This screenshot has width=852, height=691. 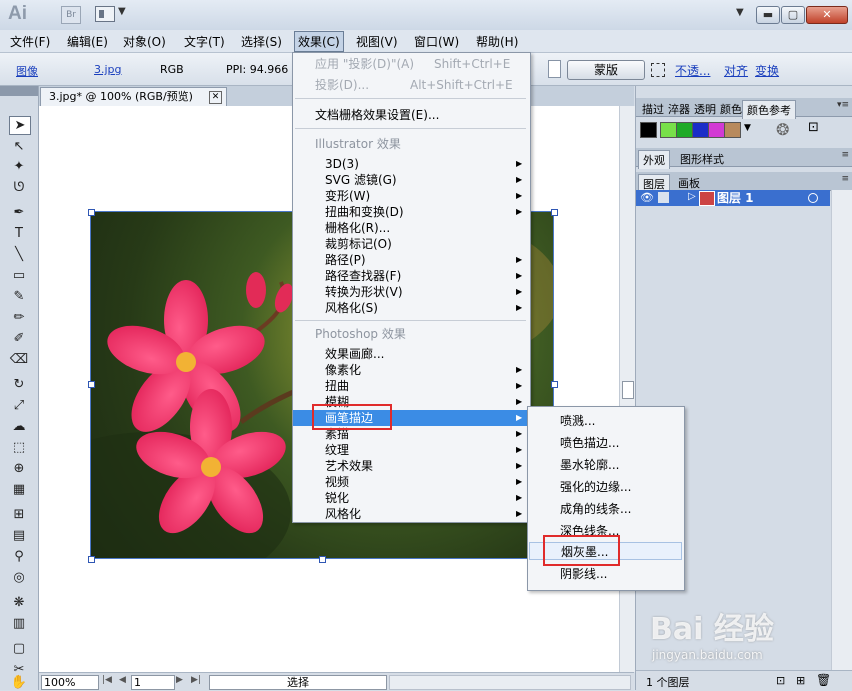 What do you see at coordinates (411, 164) in the screenshot?
I see `menu-item-3d: 3D(3) ▶` at bounding box center [411, 164].